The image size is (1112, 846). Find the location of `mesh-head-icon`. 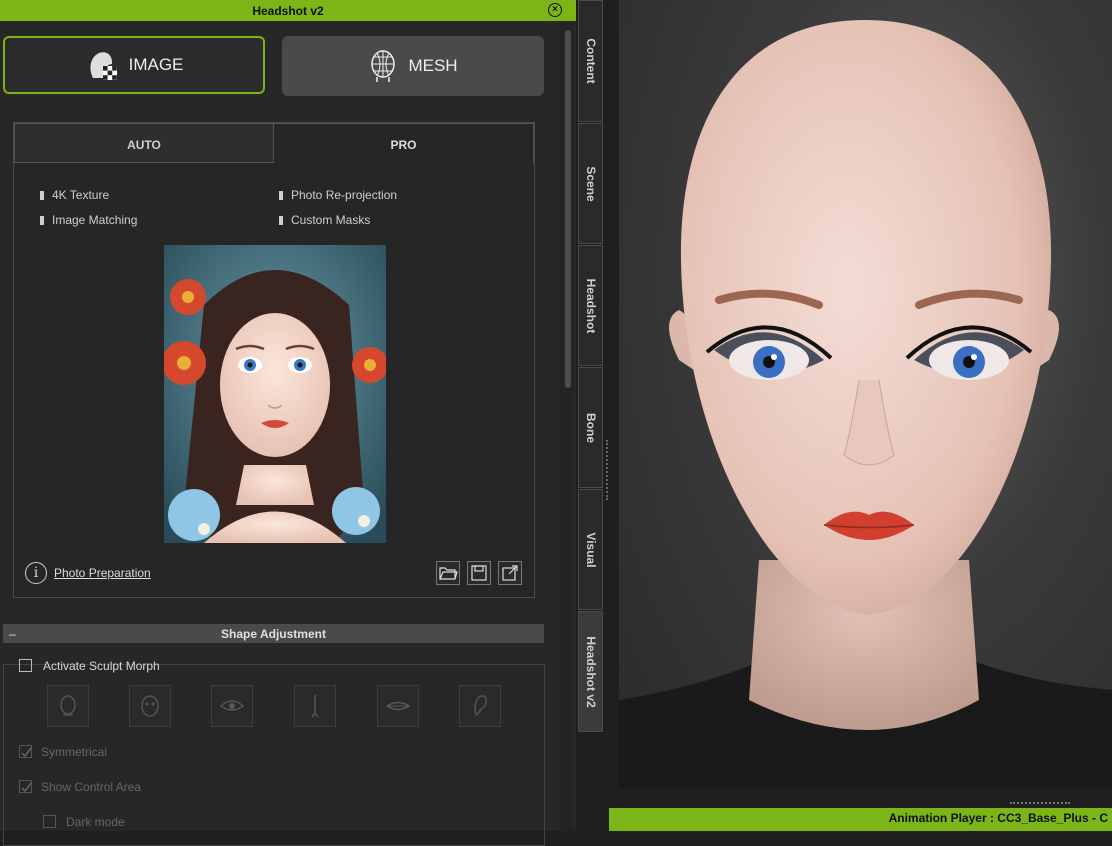

mesh-head-icon is located at coordinates (383, 66).